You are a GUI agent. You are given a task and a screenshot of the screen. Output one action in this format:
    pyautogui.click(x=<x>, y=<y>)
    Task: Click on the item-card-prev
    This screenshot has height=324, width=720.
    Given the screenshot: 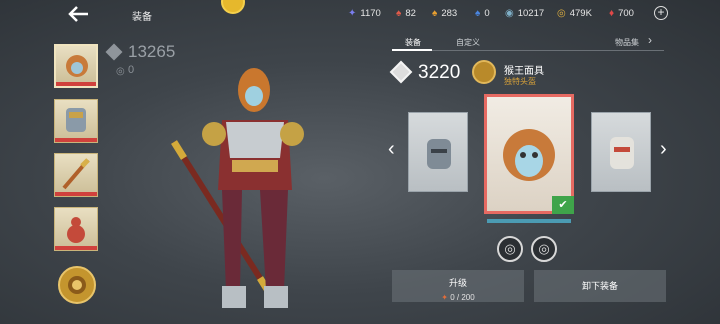 What is the action you would take?
    pyautogui.click(x=438, y=152)
    